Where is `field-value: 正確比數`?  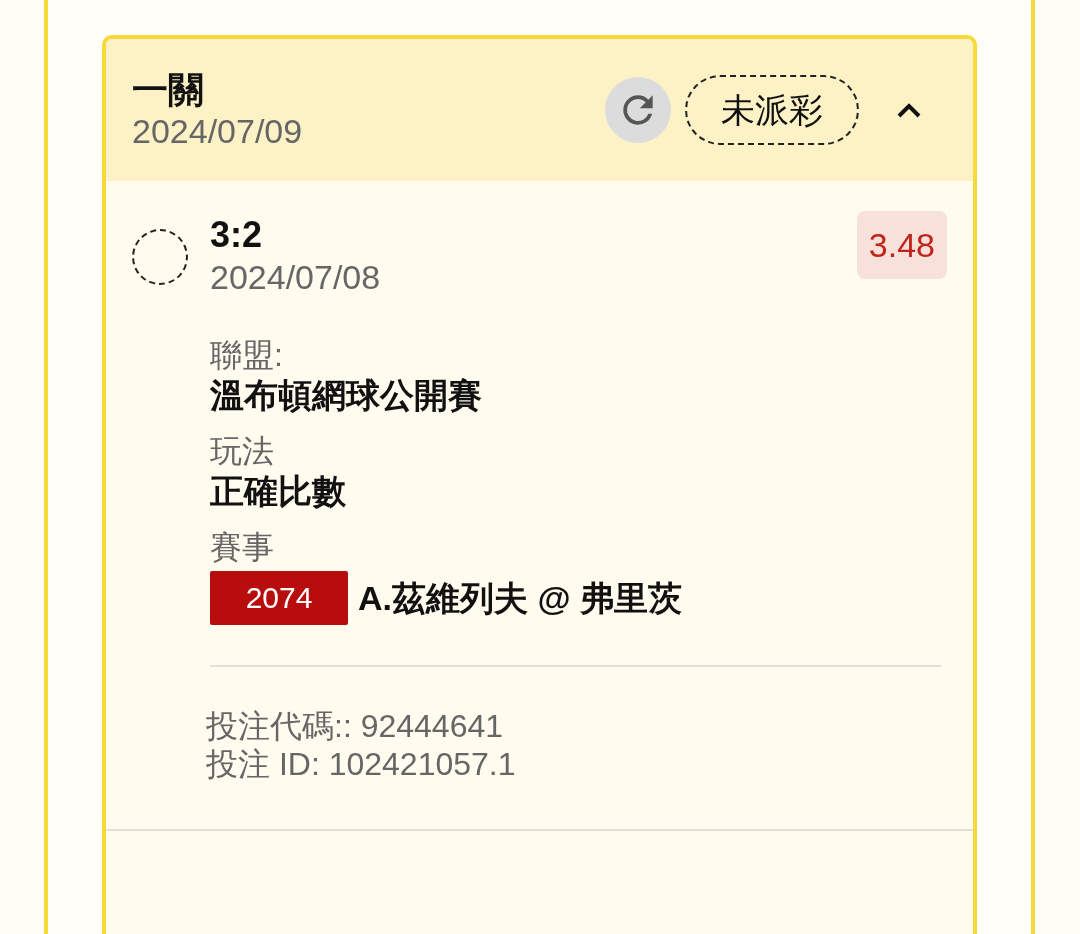 field-value: 正確比數 is located at coordinates (278, 491).